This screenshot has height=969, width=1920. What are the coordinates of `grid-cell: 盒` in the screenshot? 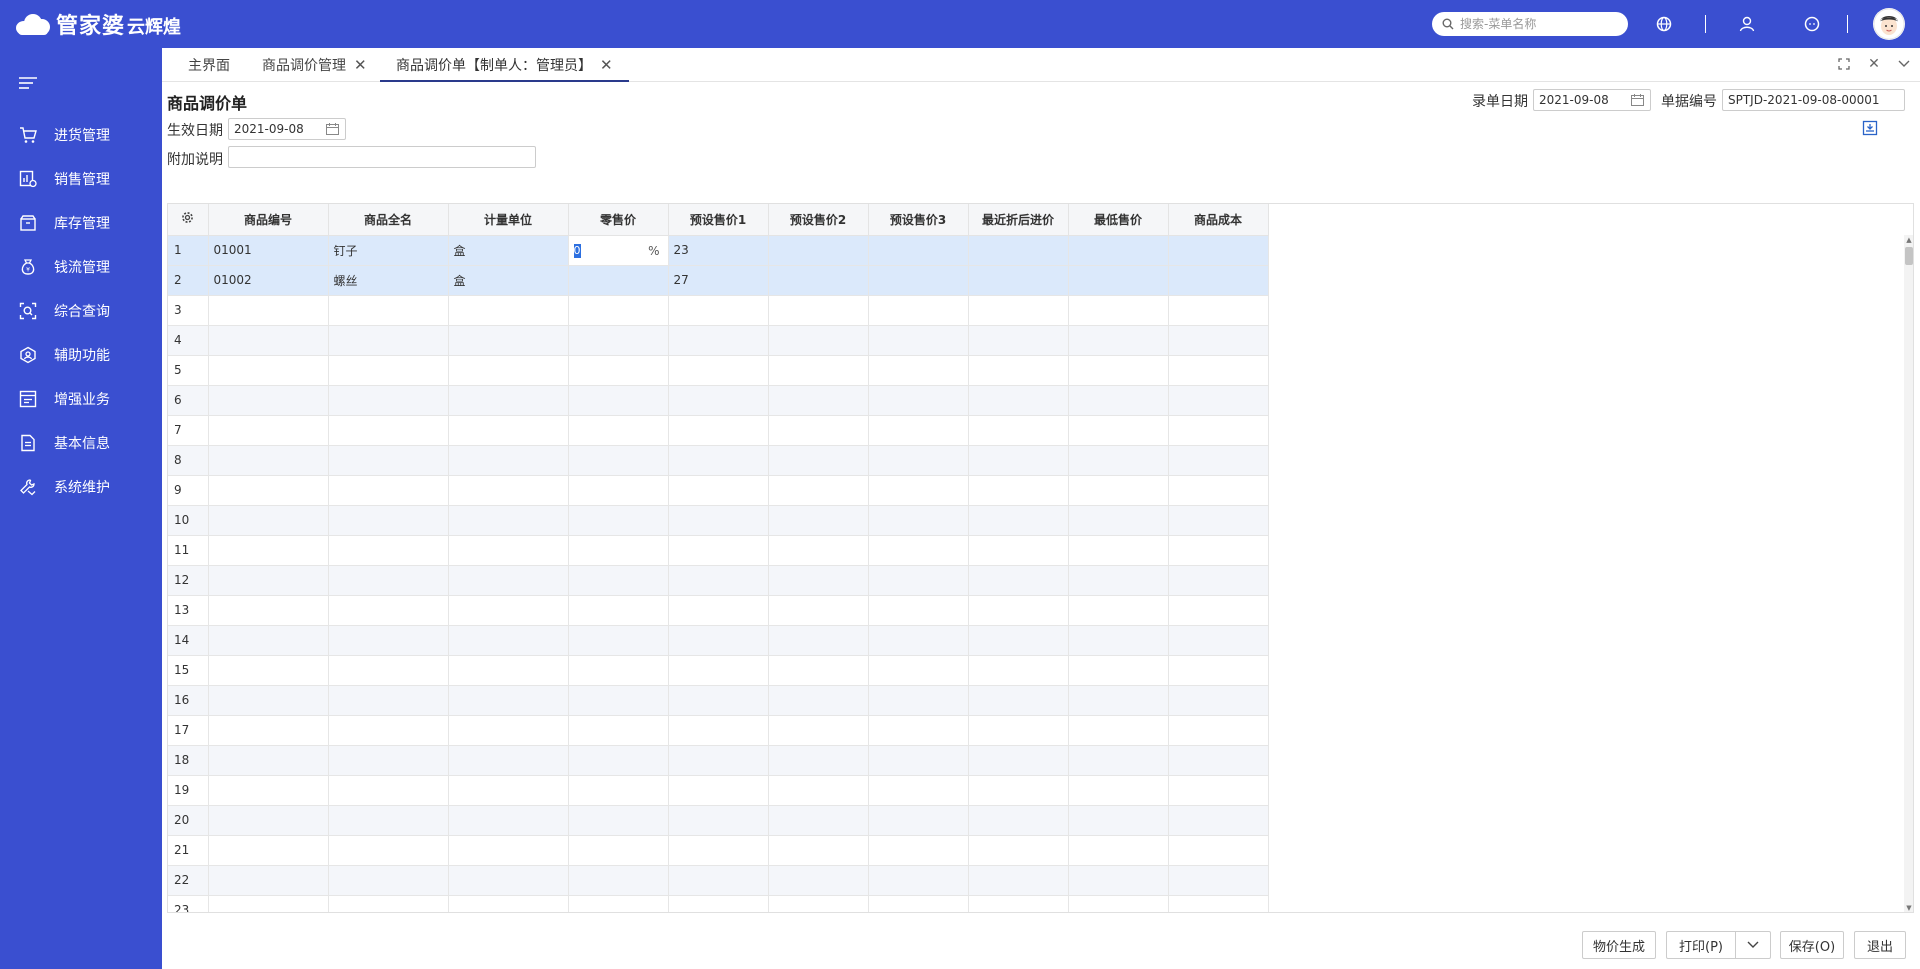 It's located at (508, 250).